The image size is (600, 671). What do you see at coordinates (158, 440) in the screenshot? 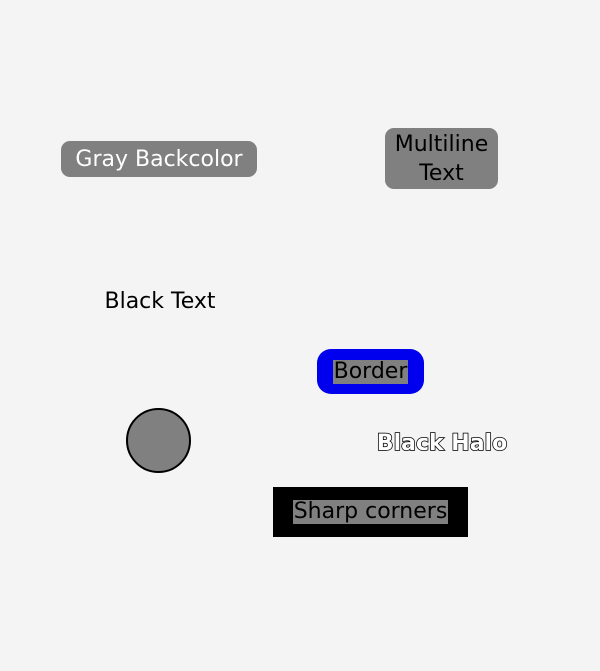
I see `circle-marker` at bounding box center [158, 440].